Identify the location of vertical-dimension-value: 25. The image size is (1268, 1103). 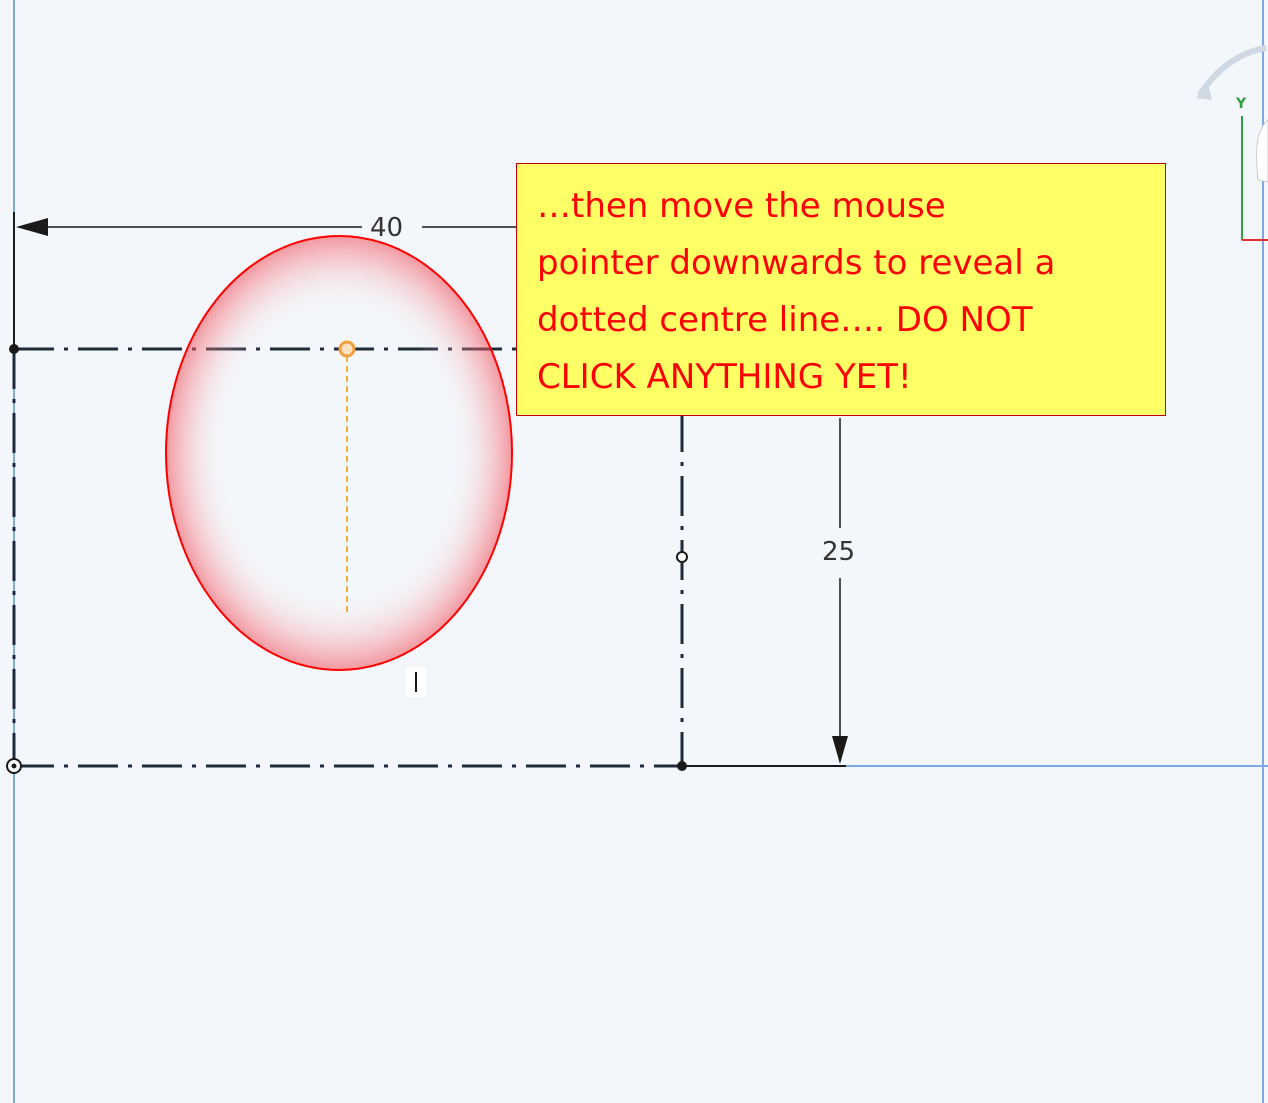
(838, 552).